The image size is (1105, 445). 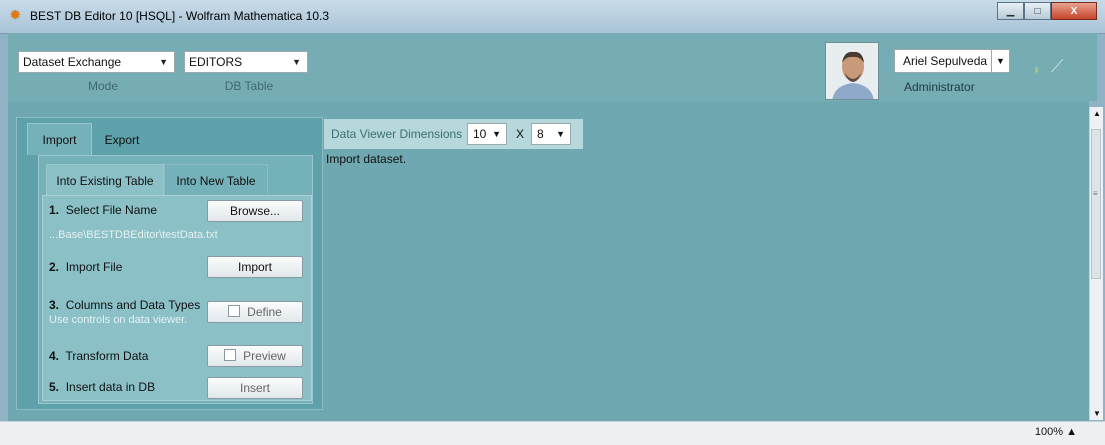 What do you see at coordinates (133, 235) in the screenshot?
I see `file-path: ...Base\BESTDBEditor\testData.txt` at bounding box center [133, 235].